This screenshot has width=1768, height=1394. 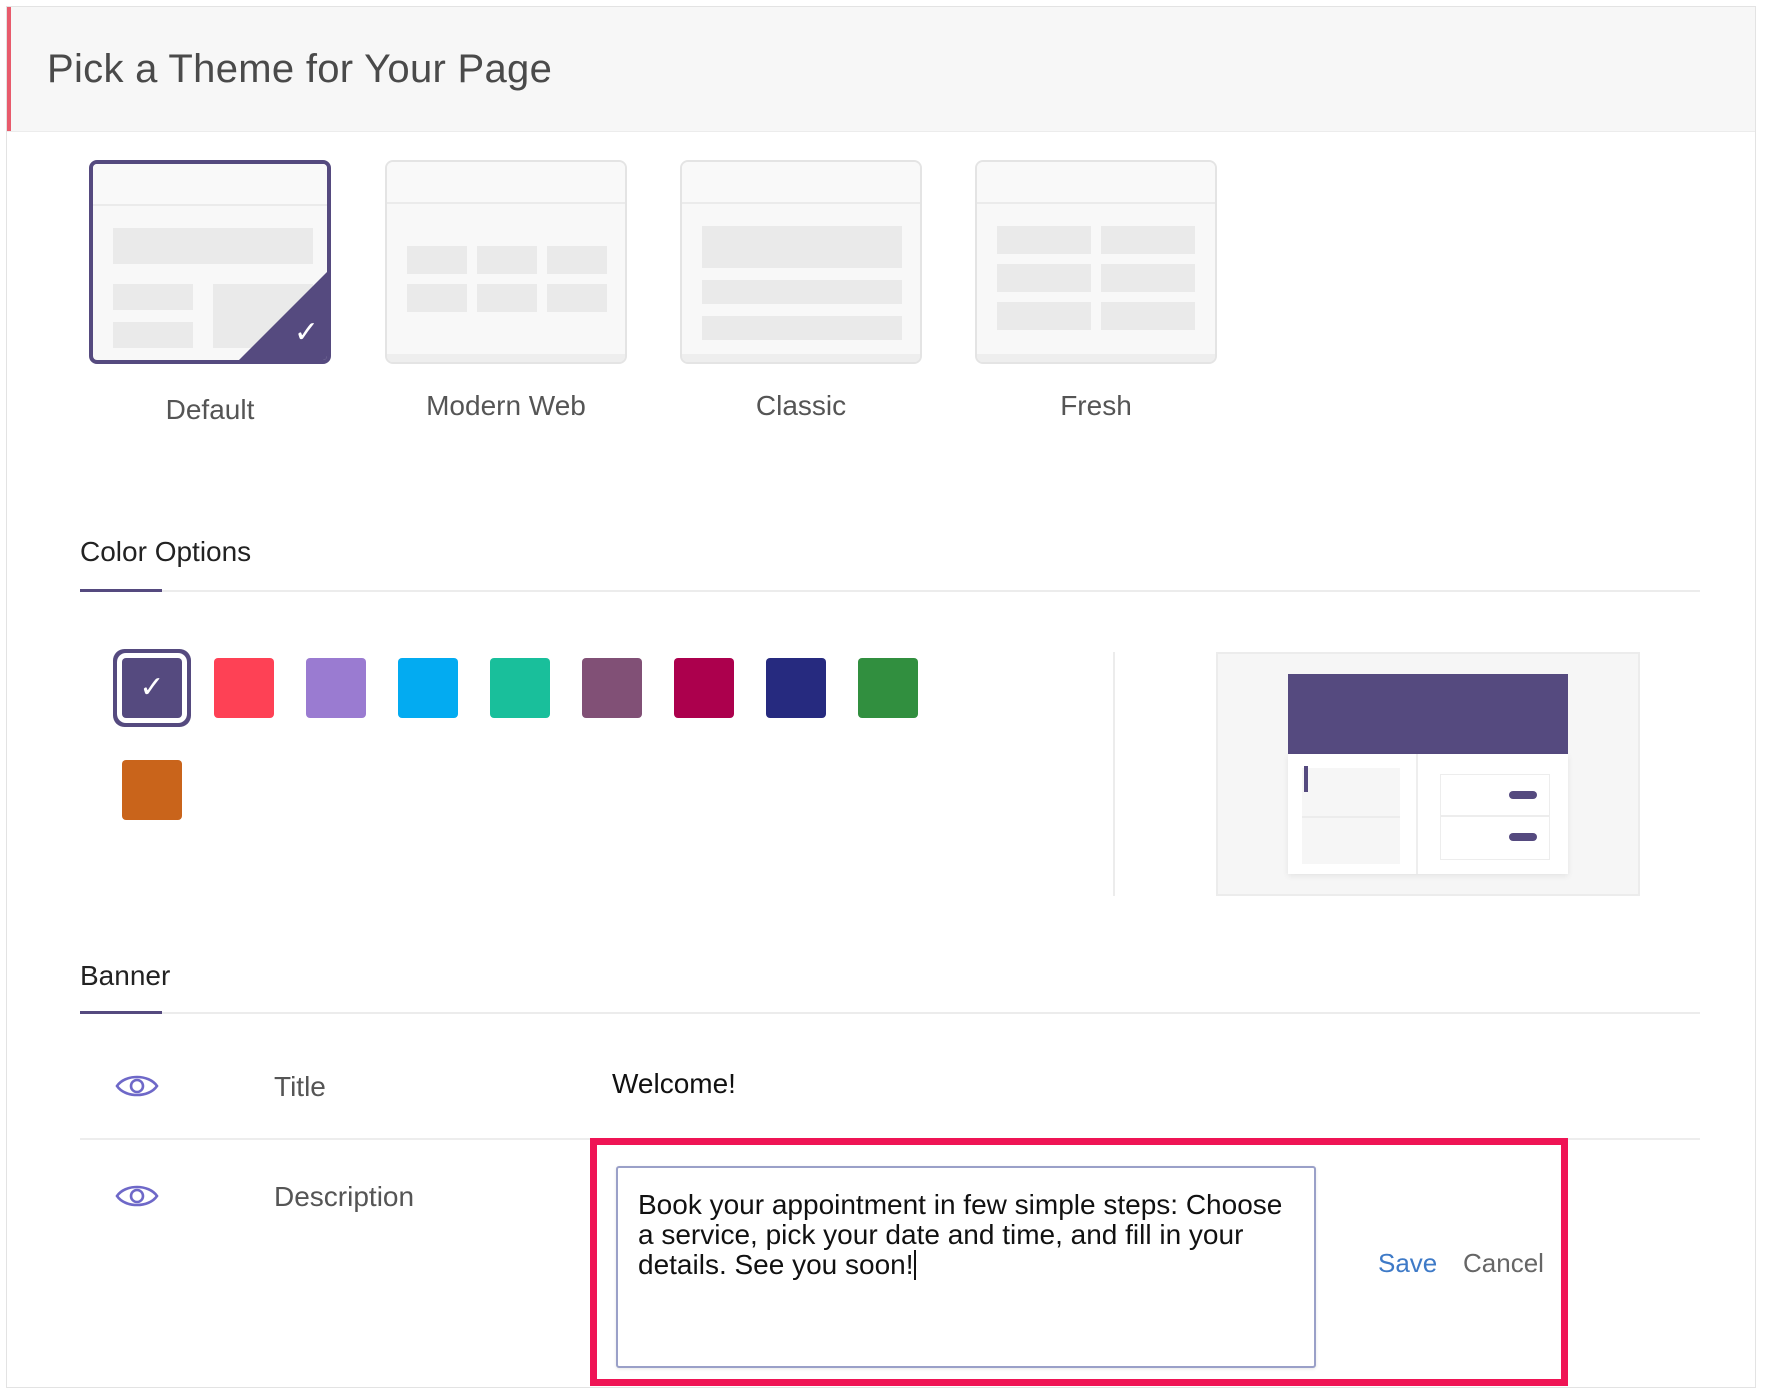 What do you see at coordinates (344, 1196) in the screenshot?
I see `description-label: Description` at bounding box center [344, 1196].